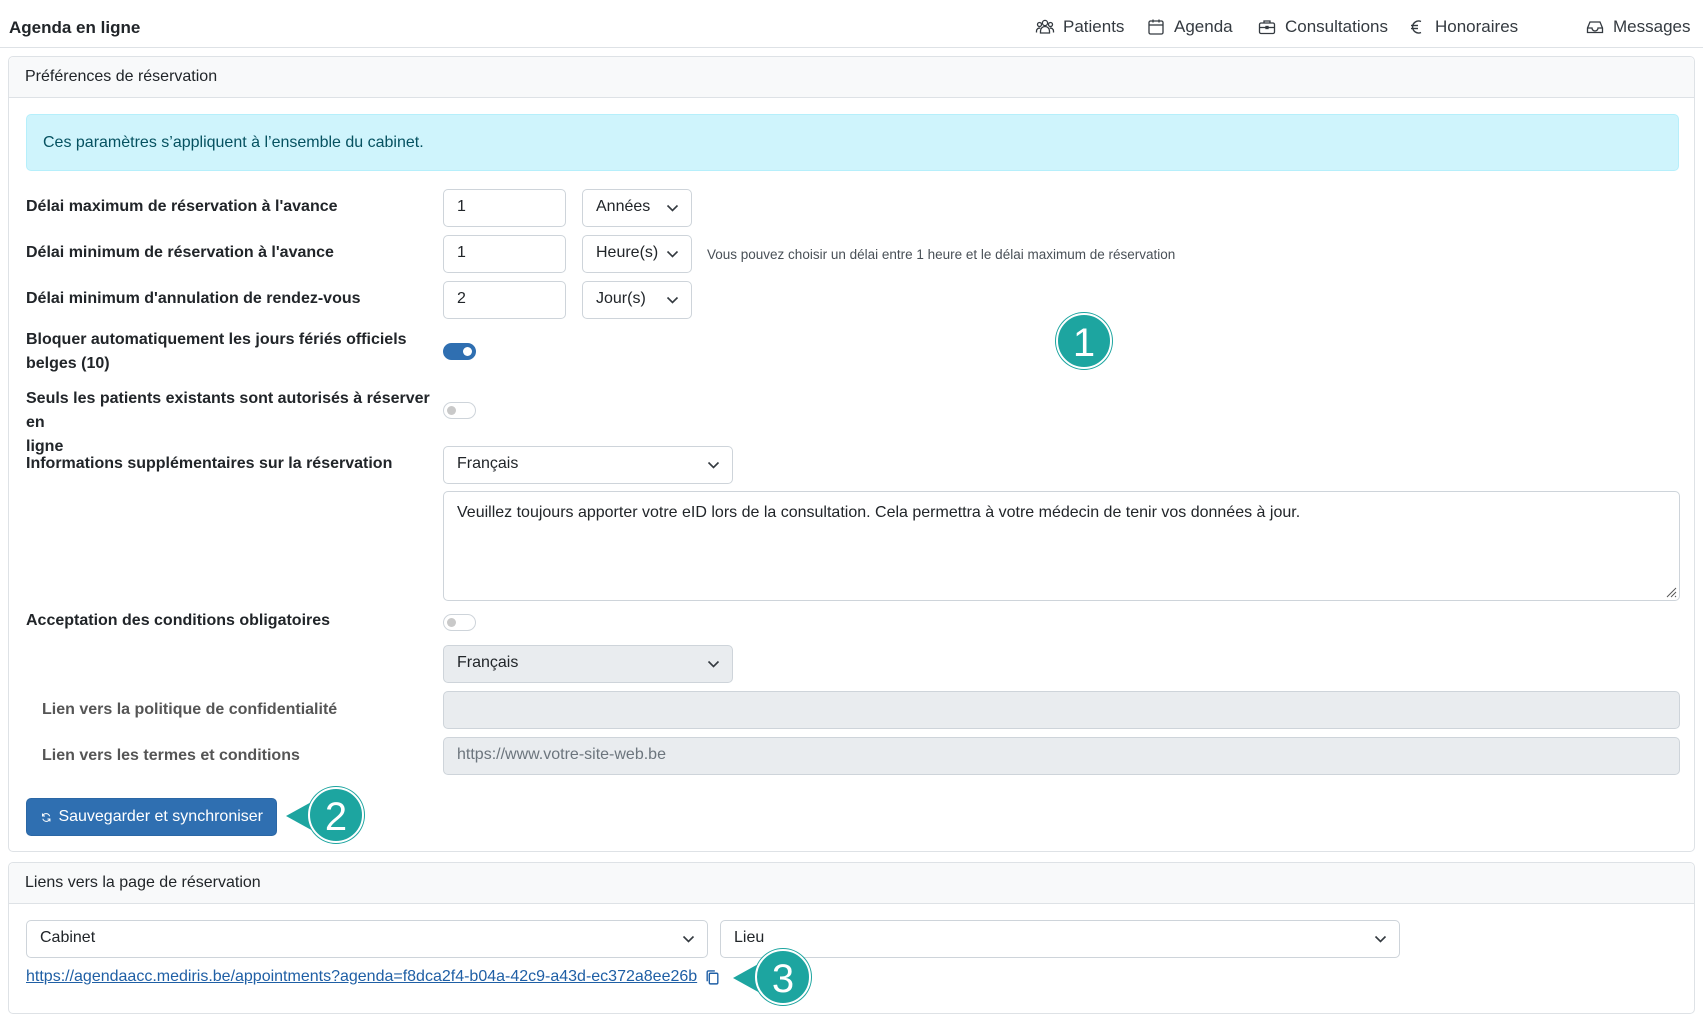 The height and width of the screenshot is (1021, 1703). What do you see at coordinates (1084, 341) in the screenshot?
I see `annotation-badge-1: 1` at bounding box center [1084, 341].